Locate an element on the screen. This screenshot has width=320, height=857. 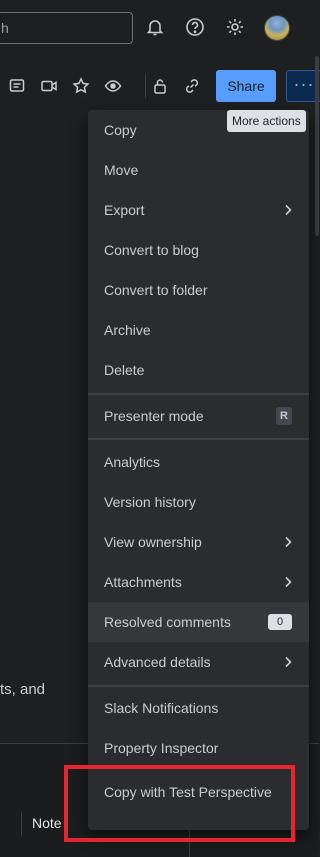
top-header: h is located at coordinates (159, 28).